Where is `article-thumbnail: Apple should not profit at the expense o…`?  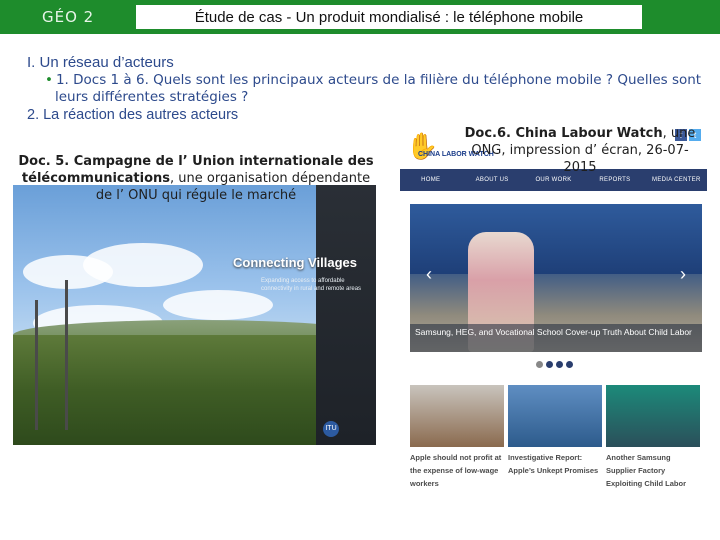 article-thumbnail: Apple should not profit at the expense o… is located at coordinates (457, 437).